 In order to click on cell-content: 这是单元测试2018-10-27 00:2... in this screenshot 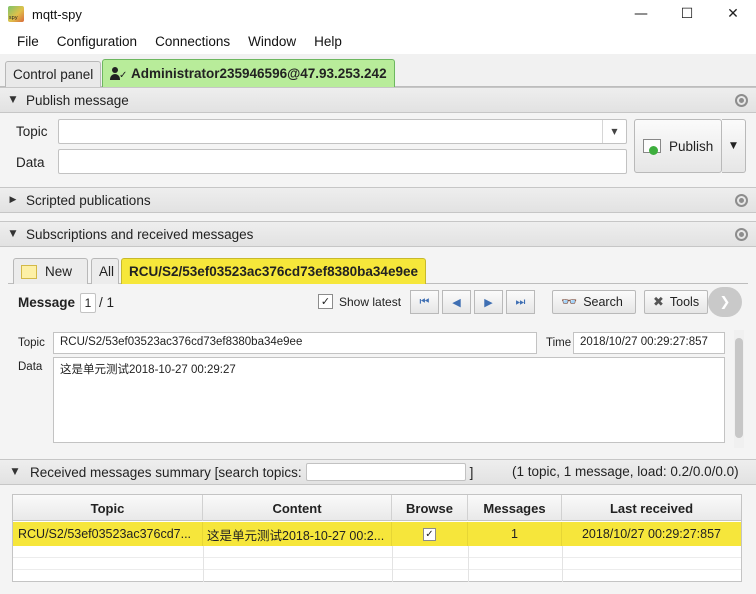, I will do `click(297, 534)`.